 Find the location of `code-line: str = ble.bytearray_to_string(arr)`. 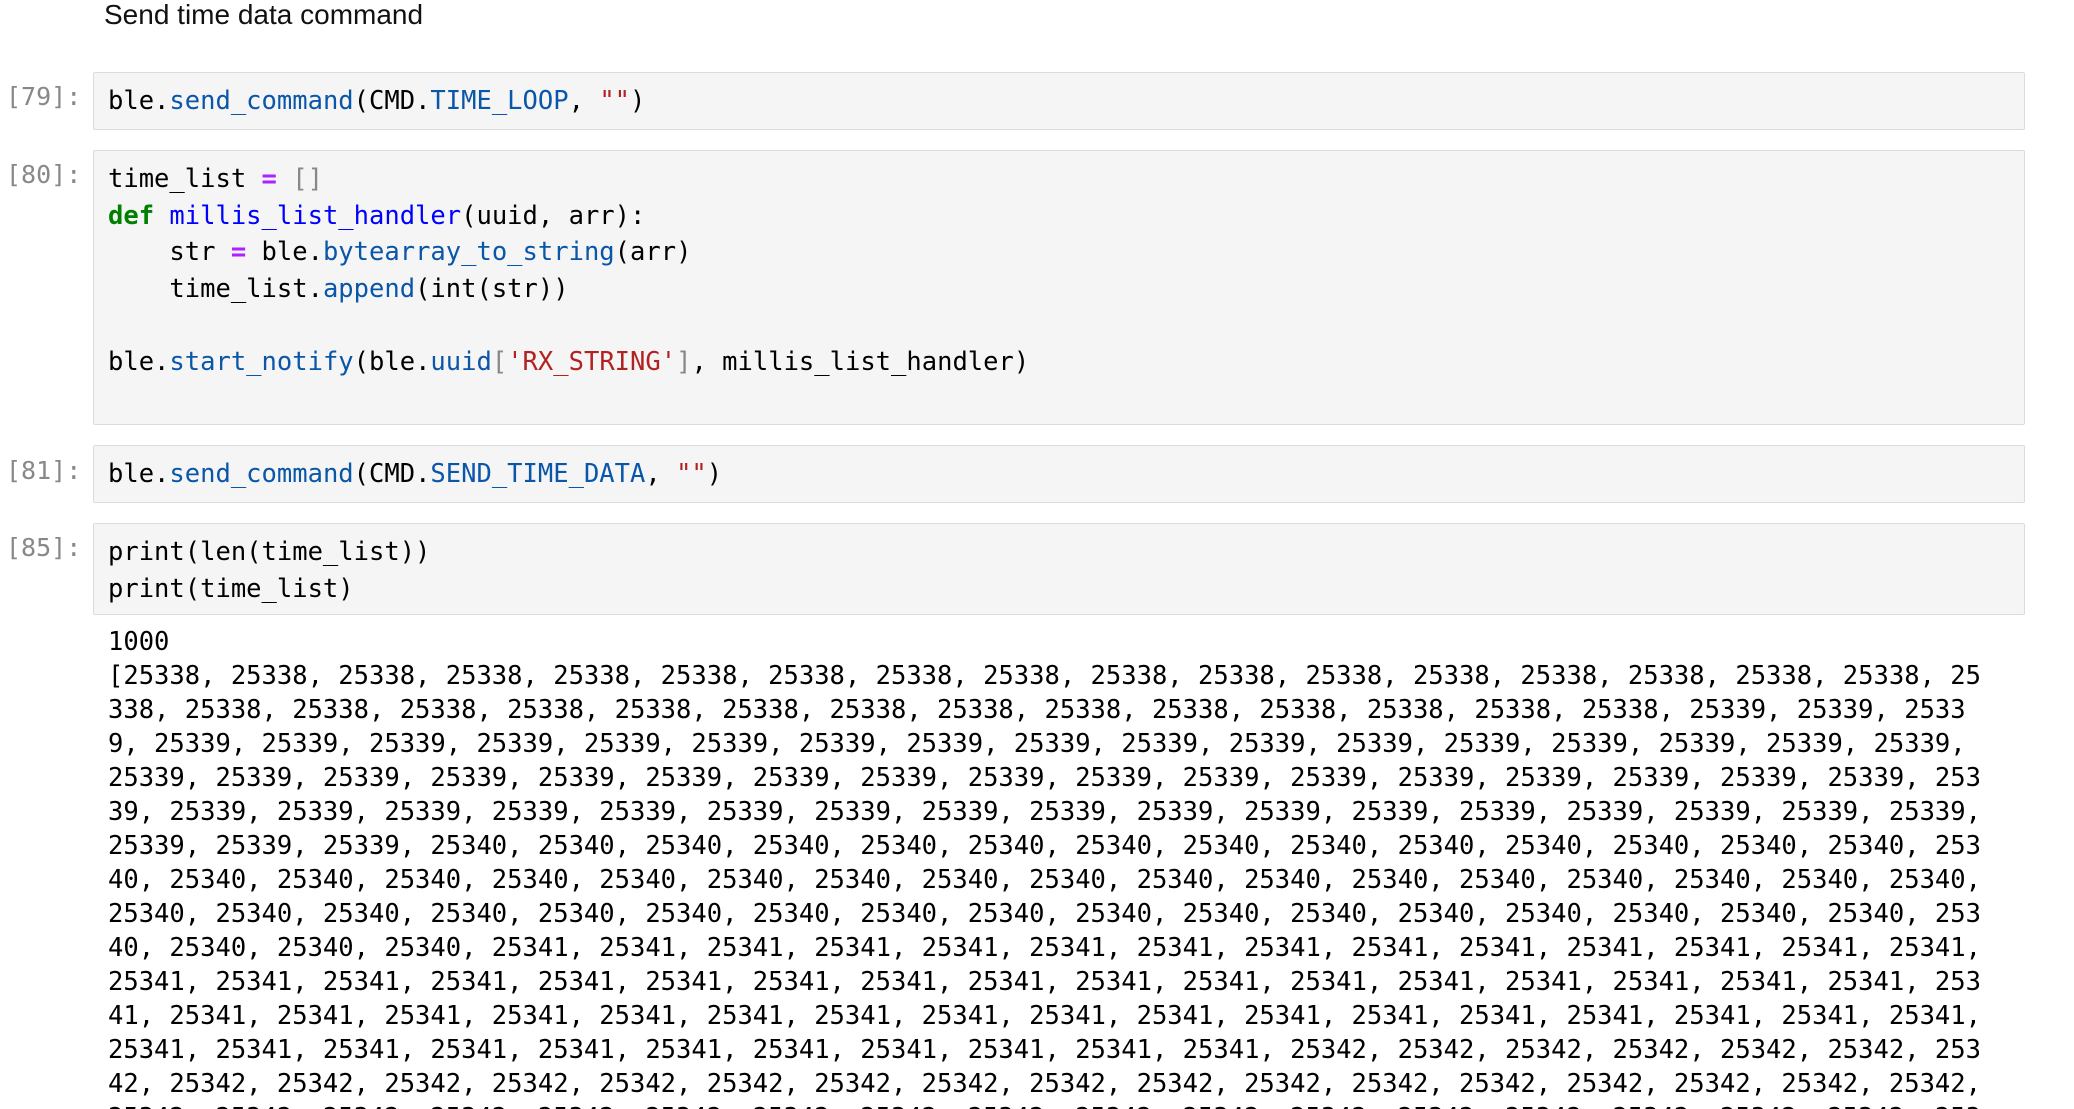

code-line: str = ble.bytearray_to_string(arr) is located at coordinates (399, 252).